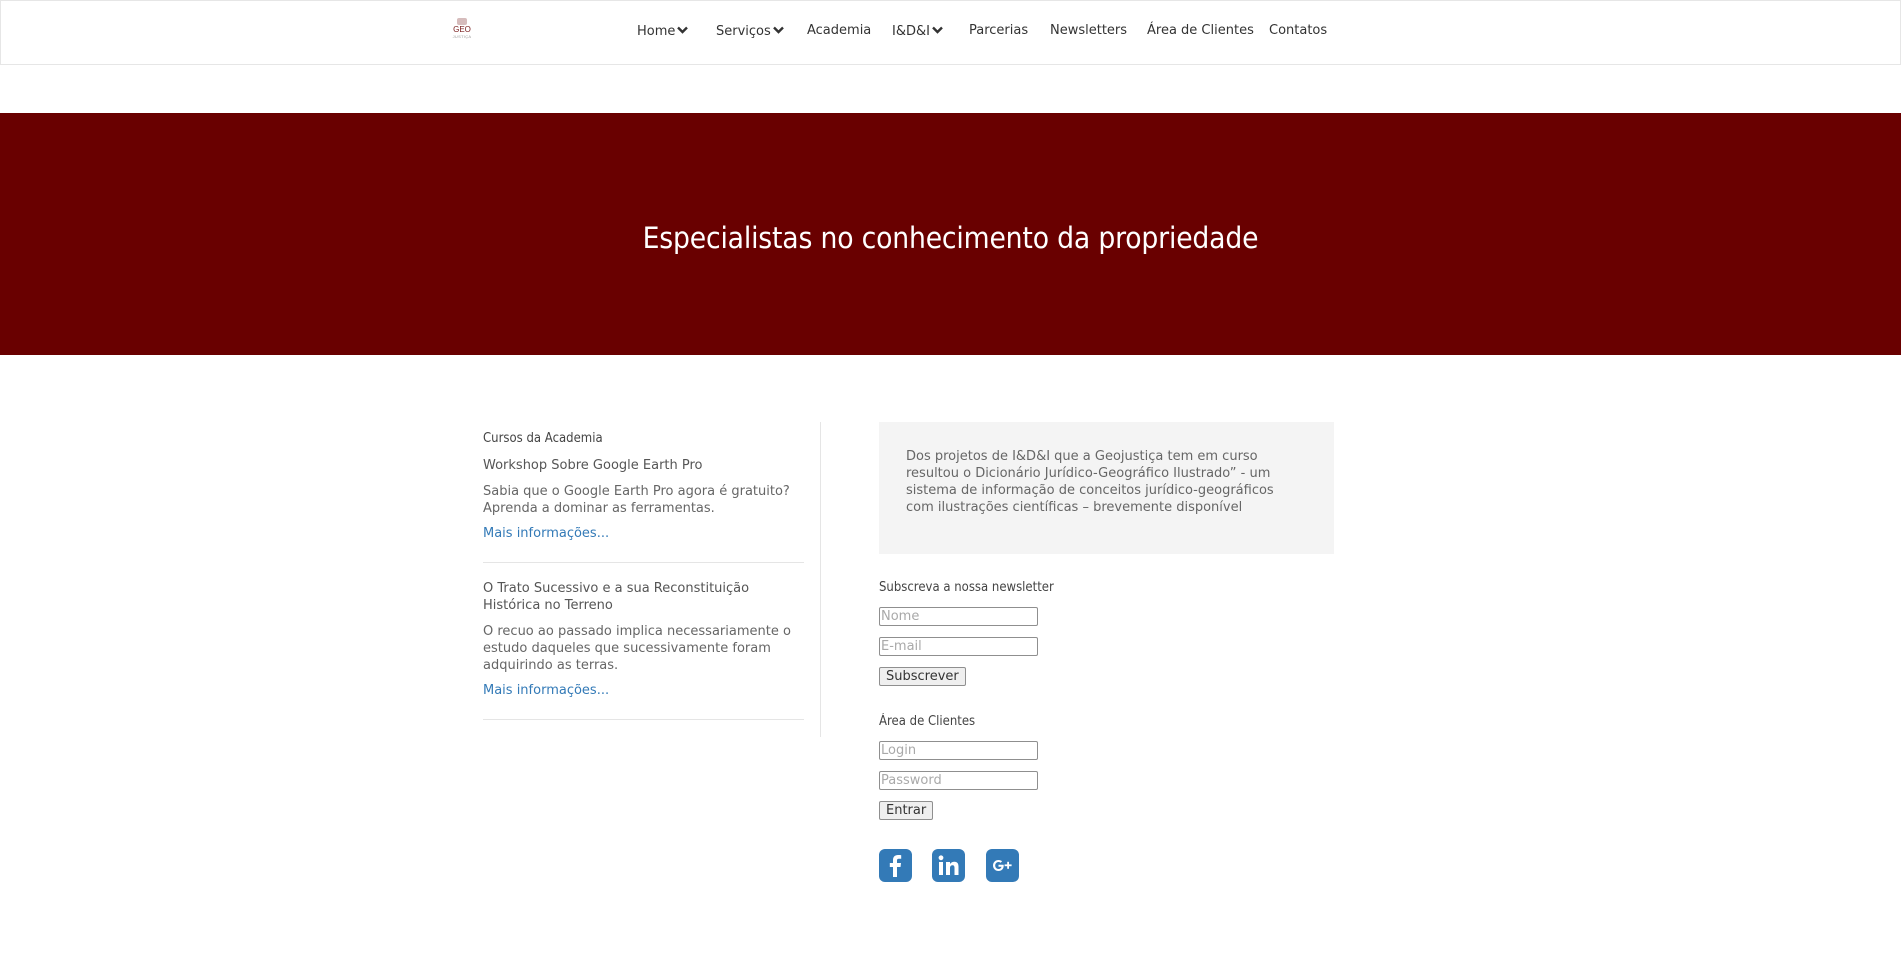 Image resolution: width=1901 pixels, height=962 pixels. Describe the element at coordinates (593, 465) in the screenshot. I see `course-title: Workshop Sobre Google Earth Pro` at that location.